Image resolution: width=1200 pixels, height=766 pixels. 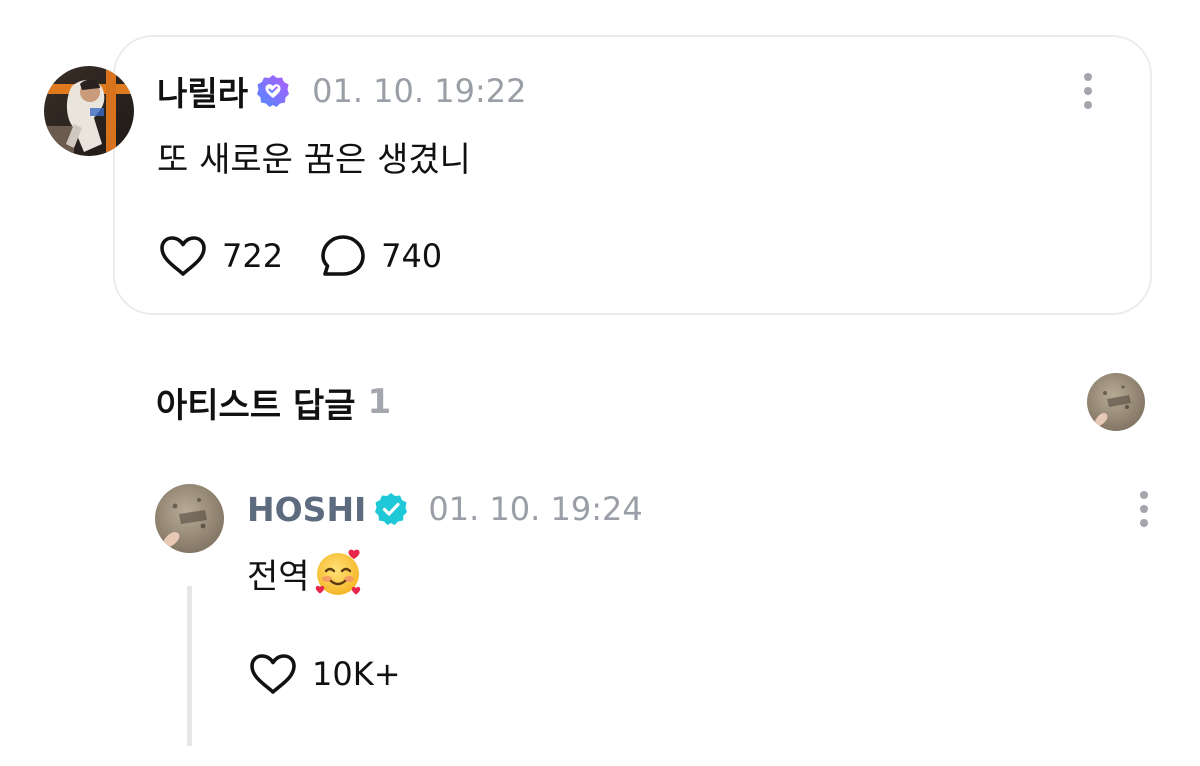 I want to click on post-timestamp: 01. 10. 19:22, so click(x=419, y=91).